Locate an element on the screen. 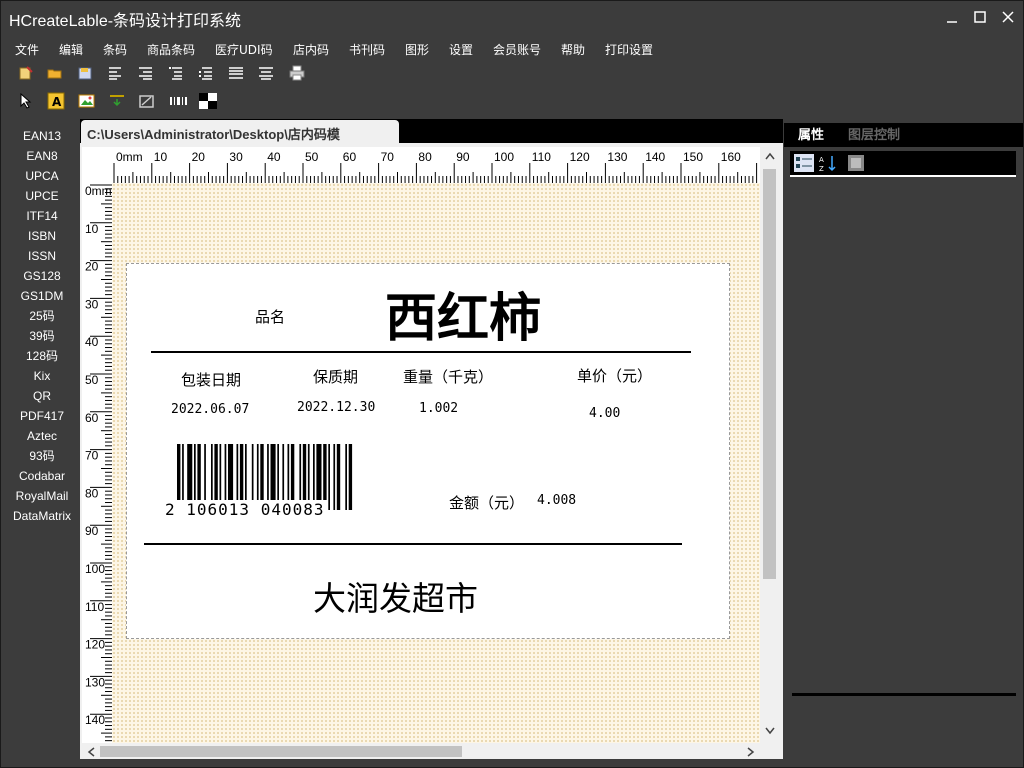  label-store-name: 大润发超市 is located at coordinates (395, 596).